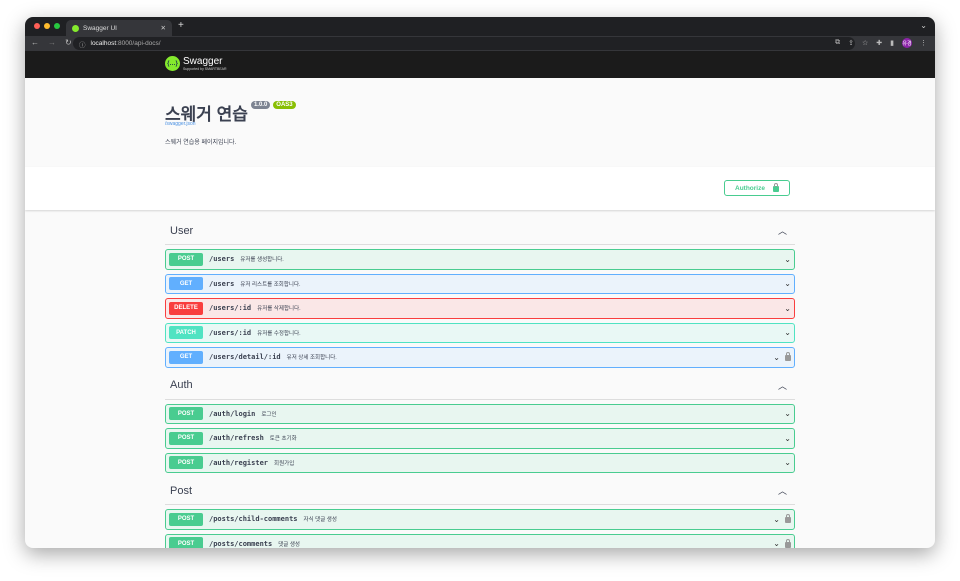  I want to click on info-icon: ⓘ, so click(82, 45).